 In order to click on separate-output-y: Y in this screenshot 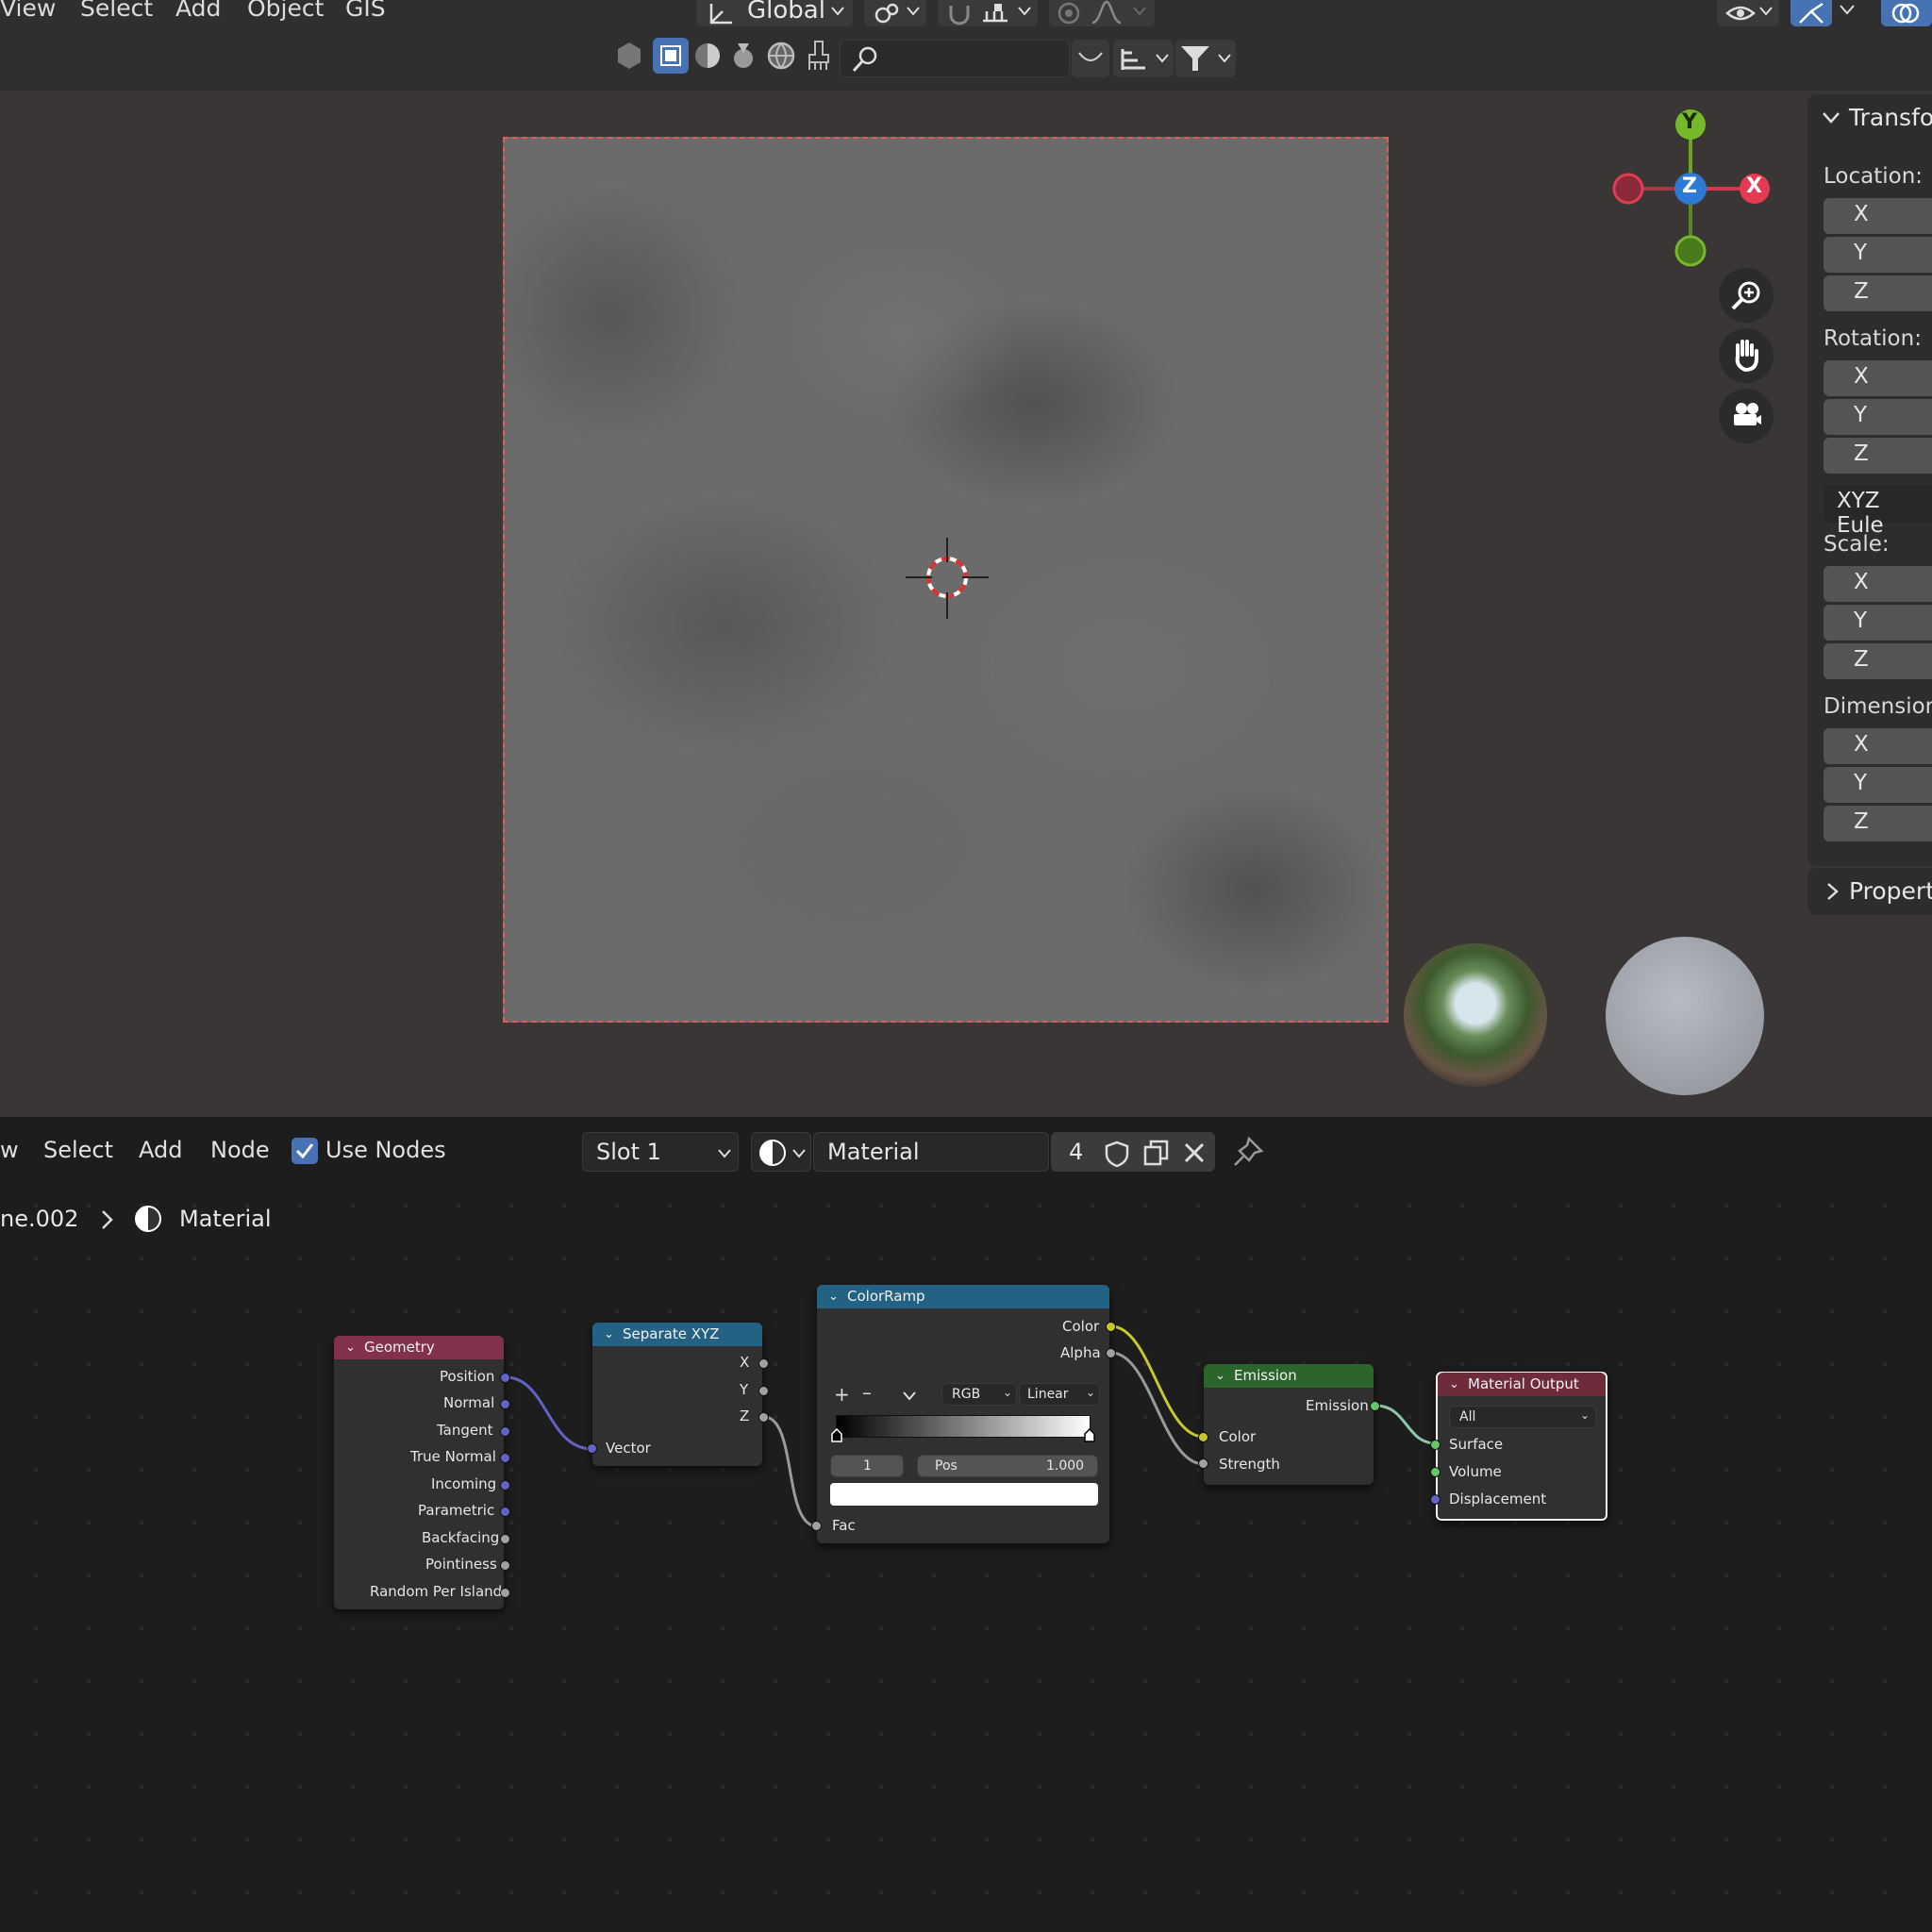, I will do `click(745, 1390)`.